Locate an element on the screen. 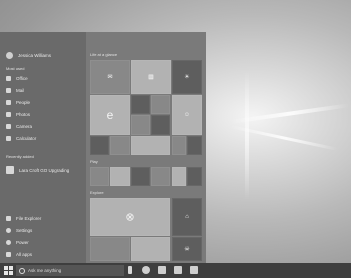 The height and width of the screenshot is (278, 351). calendar-icon: ▦ is located at coordinates (151, 77).